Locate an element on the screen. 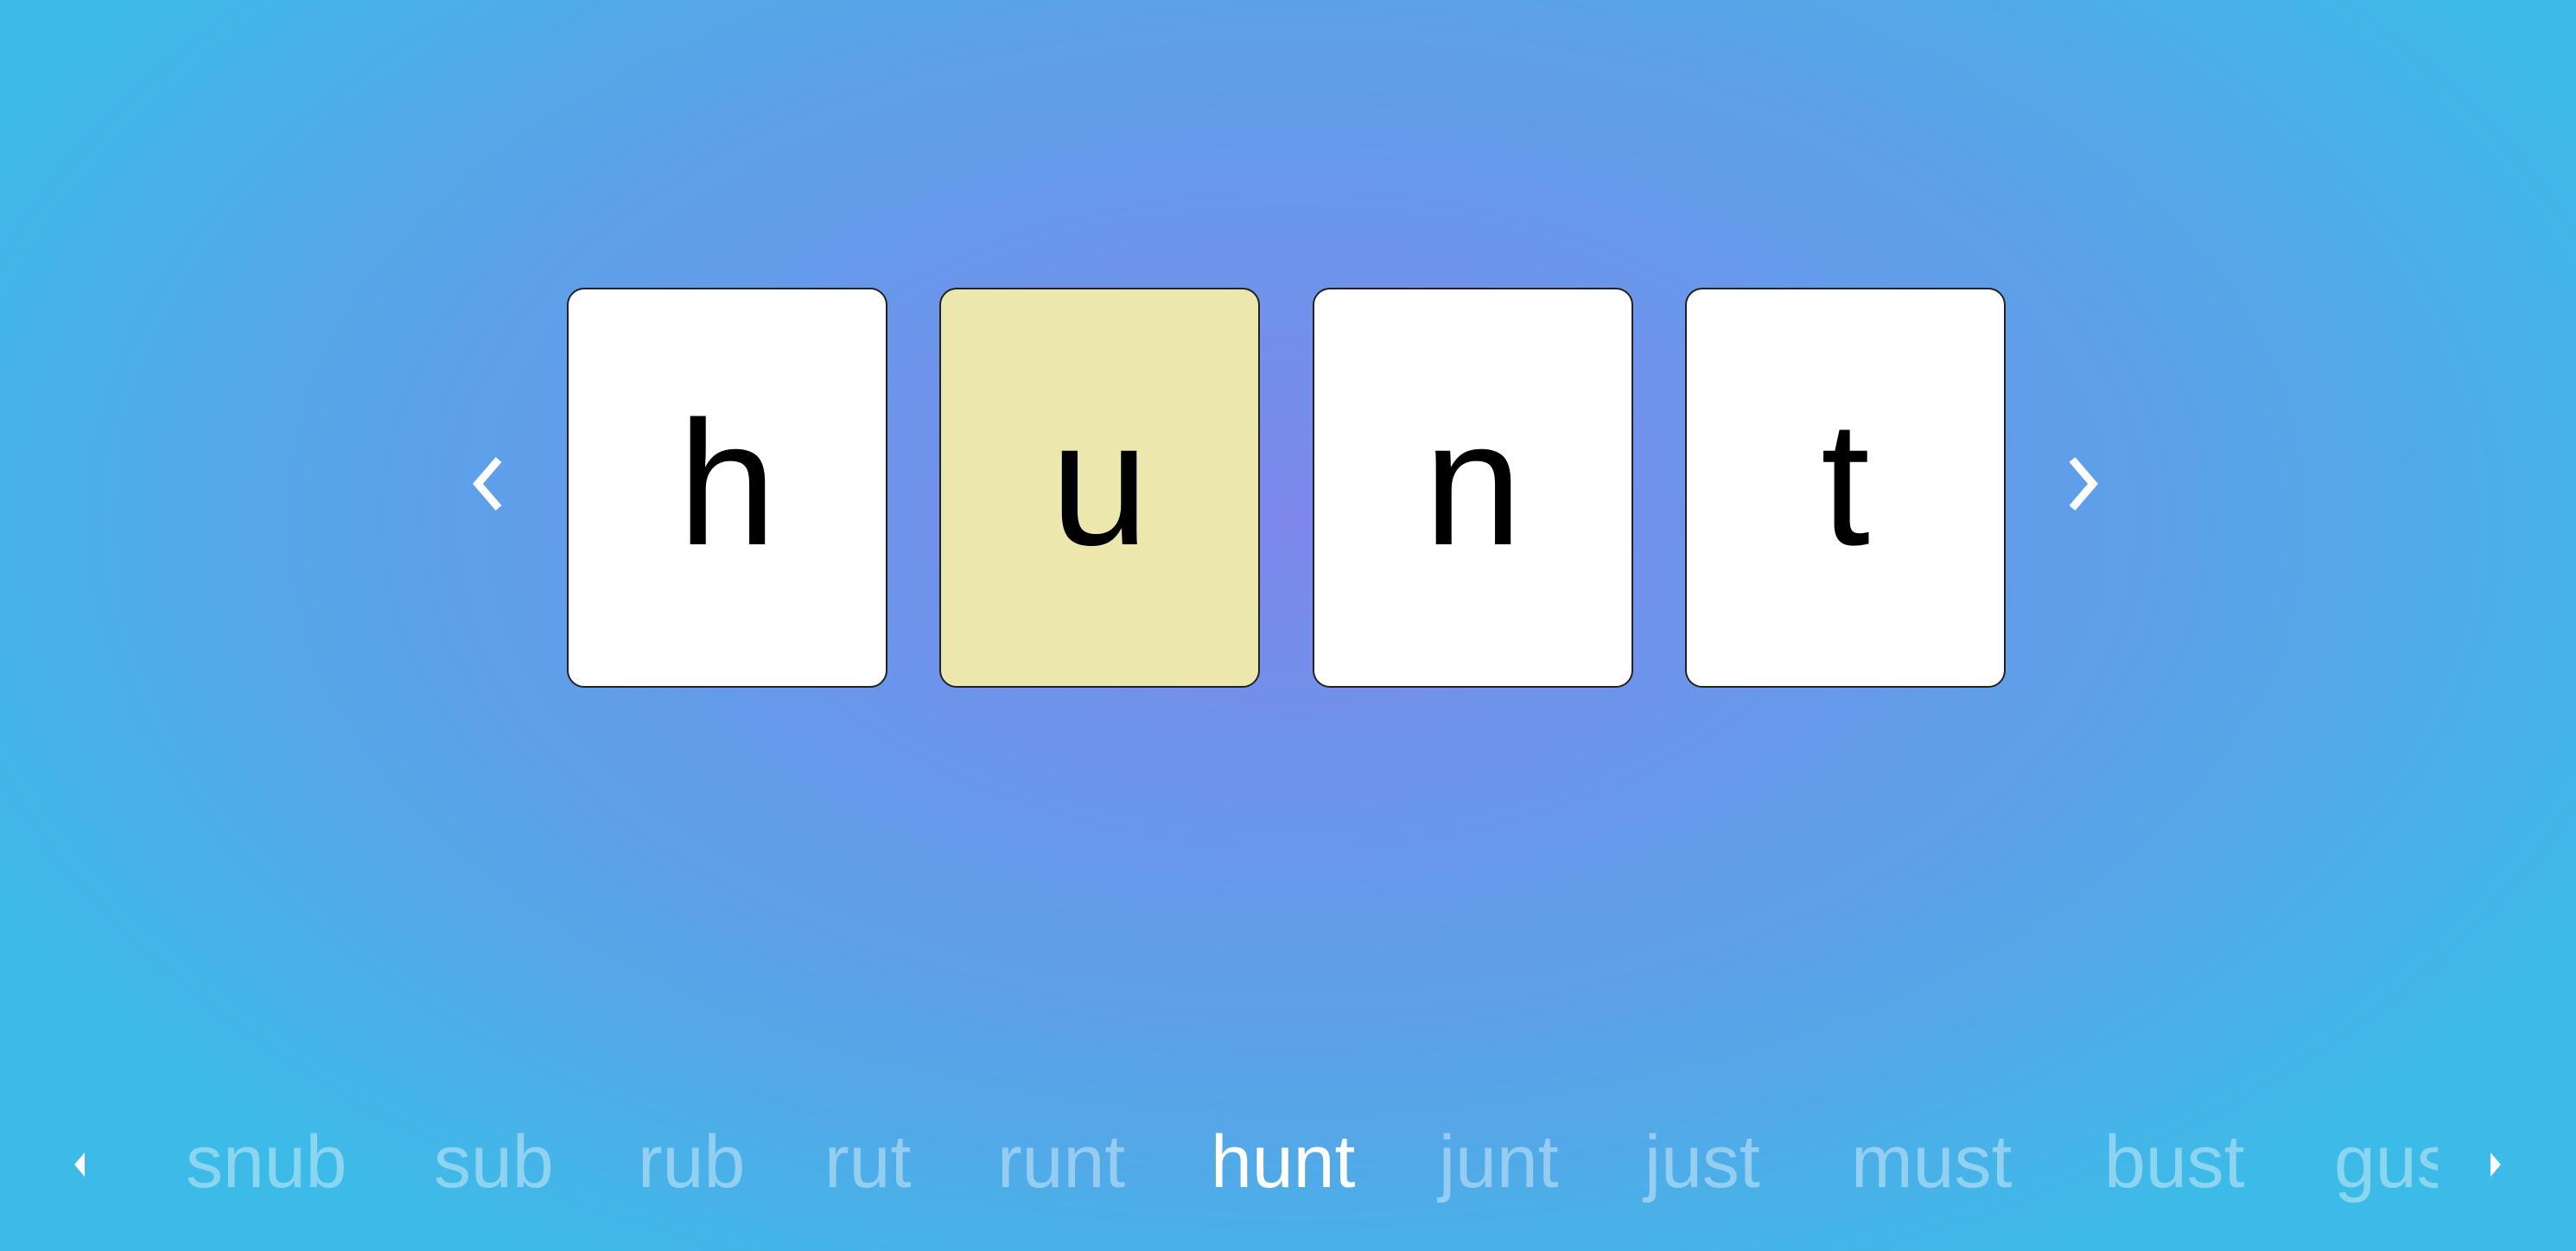  word-list-next-button is located at coordinates (2495, 1165).